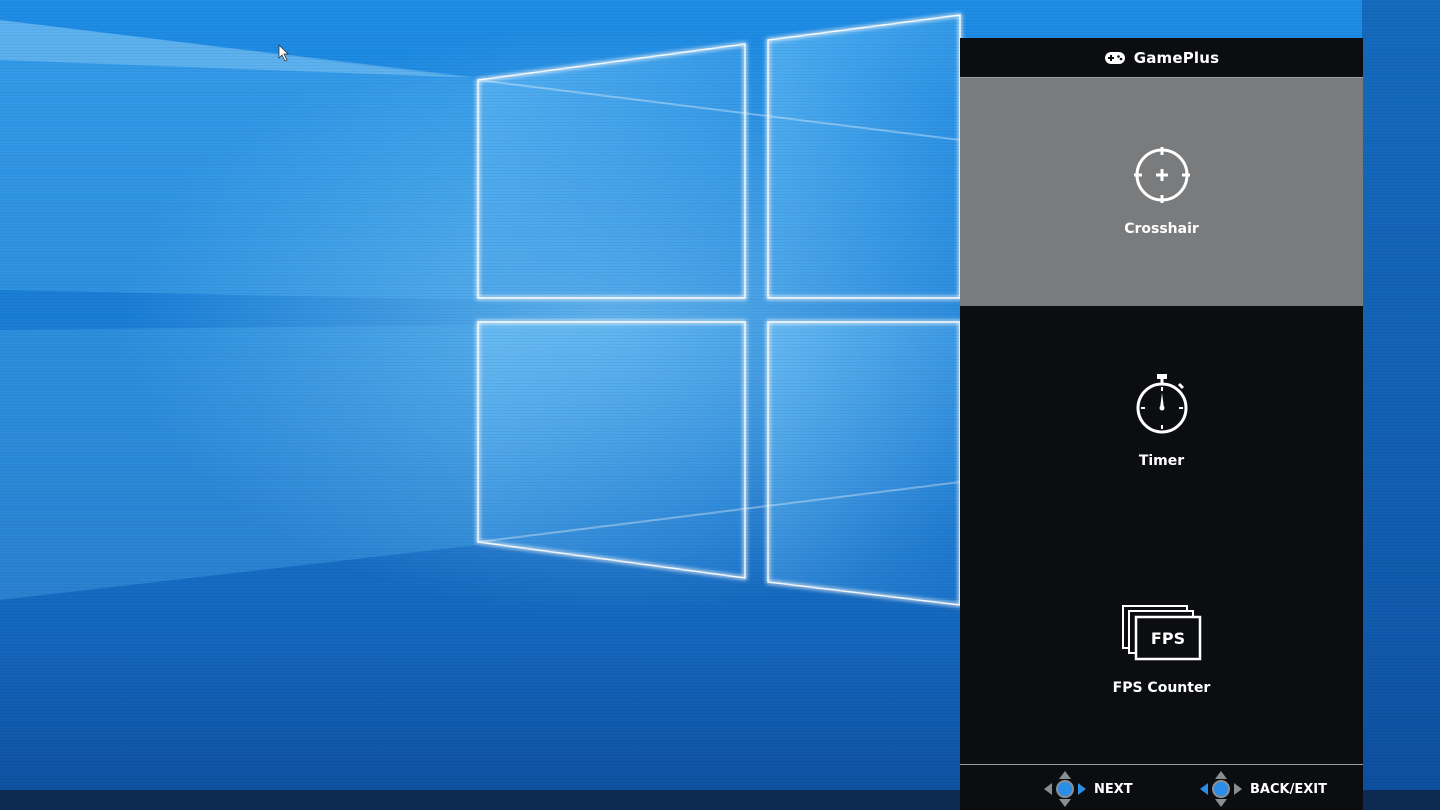 The height and width of the screenshot is (810, 1440). I want to click on crosshair-icon, so click(1161, 175).